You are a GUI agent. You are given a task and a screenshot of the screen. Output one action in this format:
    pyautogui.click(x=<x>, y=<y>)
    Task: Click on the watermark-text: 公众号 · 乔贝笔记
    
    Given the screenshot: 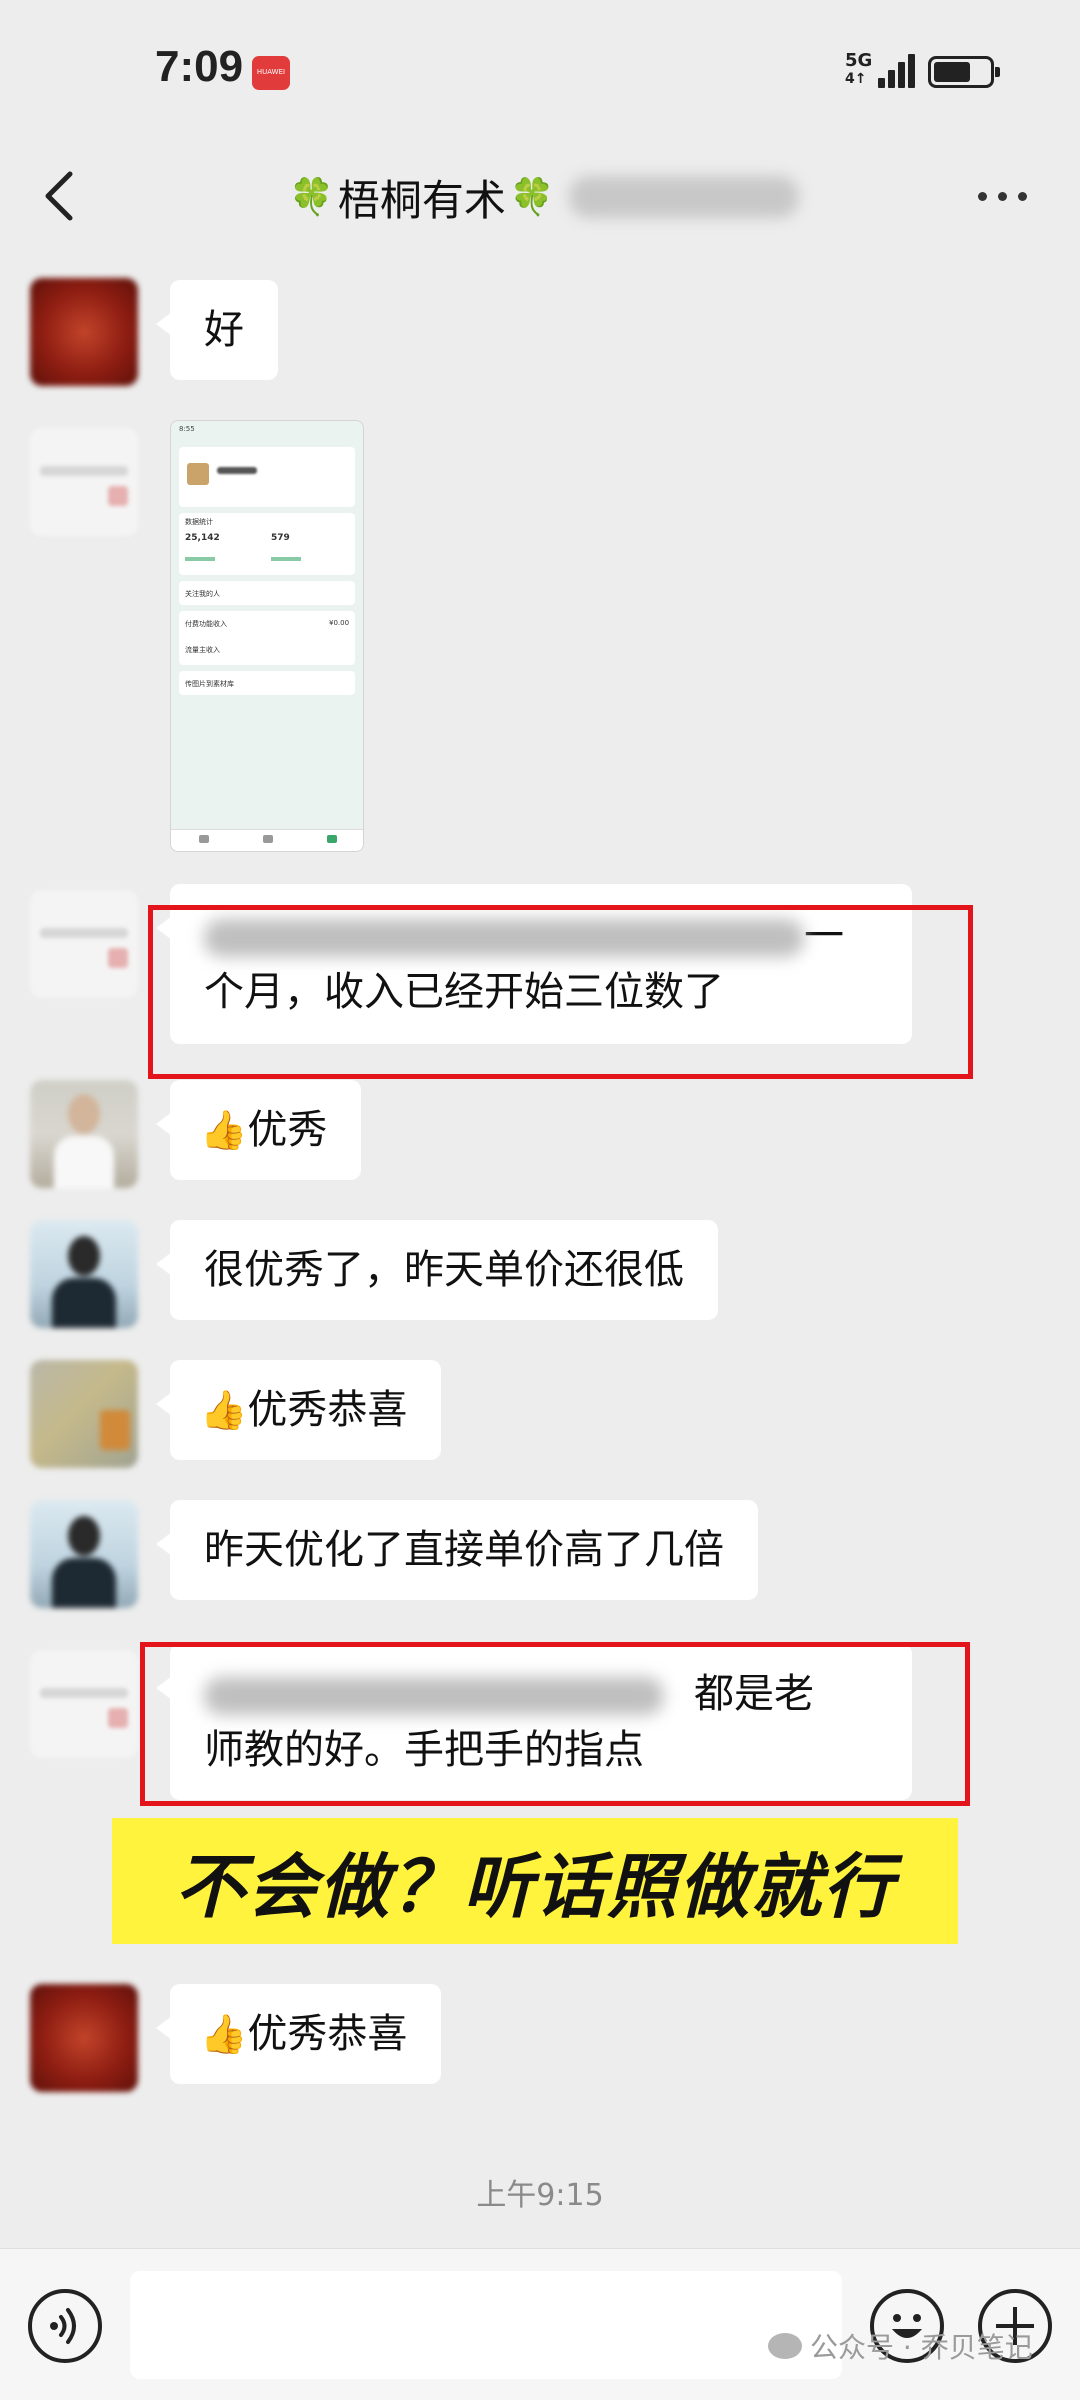 What is the action you would take?
    pyautogui.click(x=921, y=2347)
    